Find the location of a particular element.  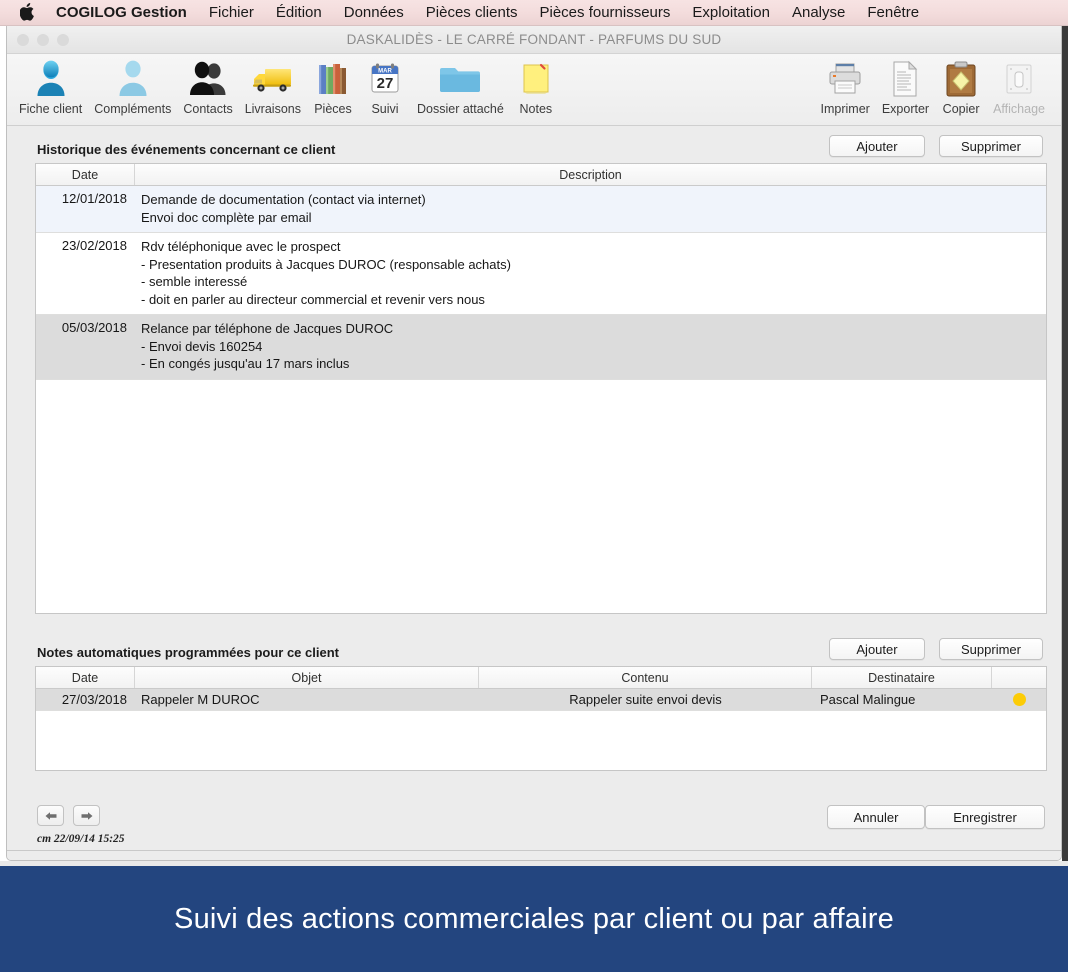

history-add-button: Ajouter is located at coordinates (877, 146).